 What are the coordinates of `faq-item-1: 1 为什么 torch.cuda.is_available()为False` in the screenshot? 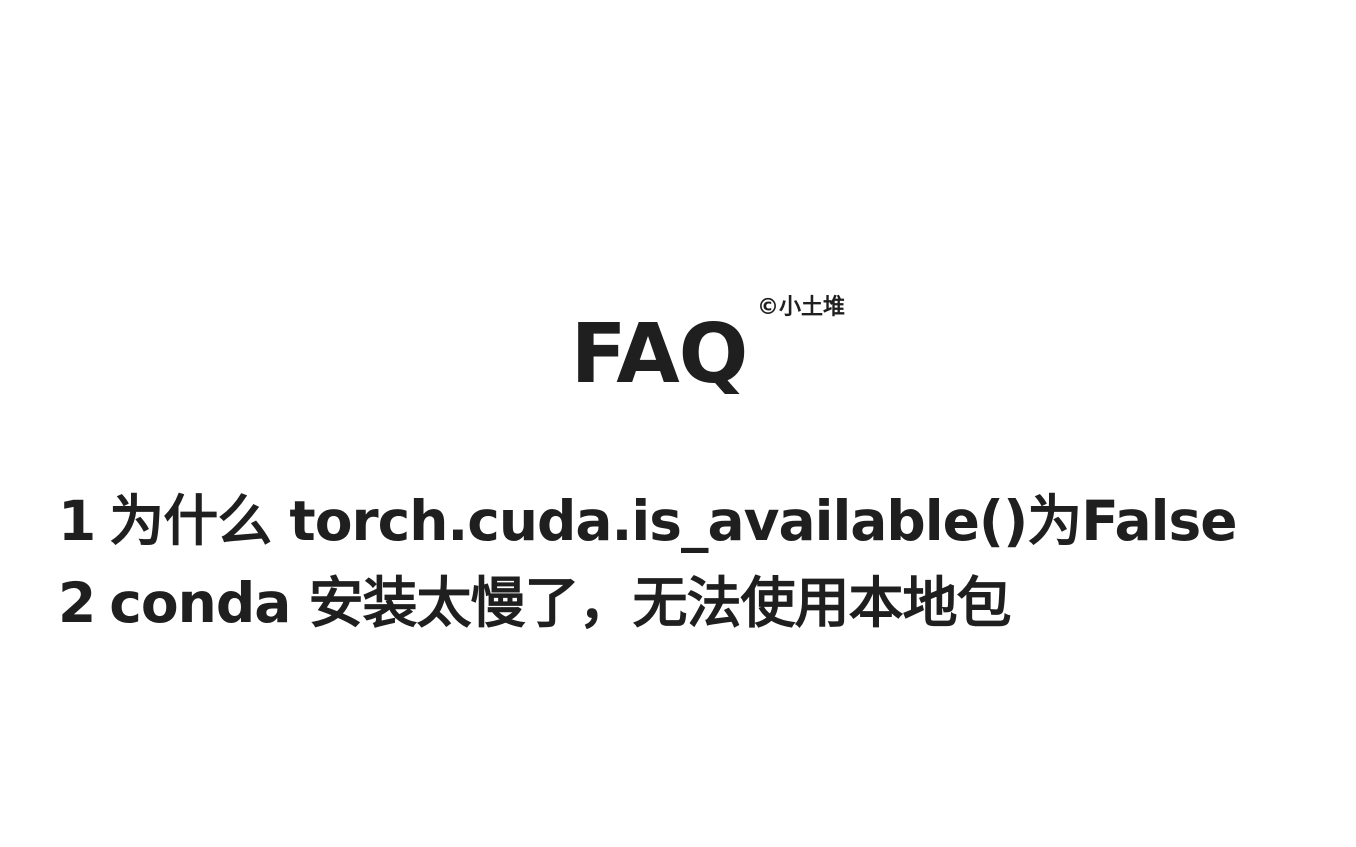 It's located at (648, 521).